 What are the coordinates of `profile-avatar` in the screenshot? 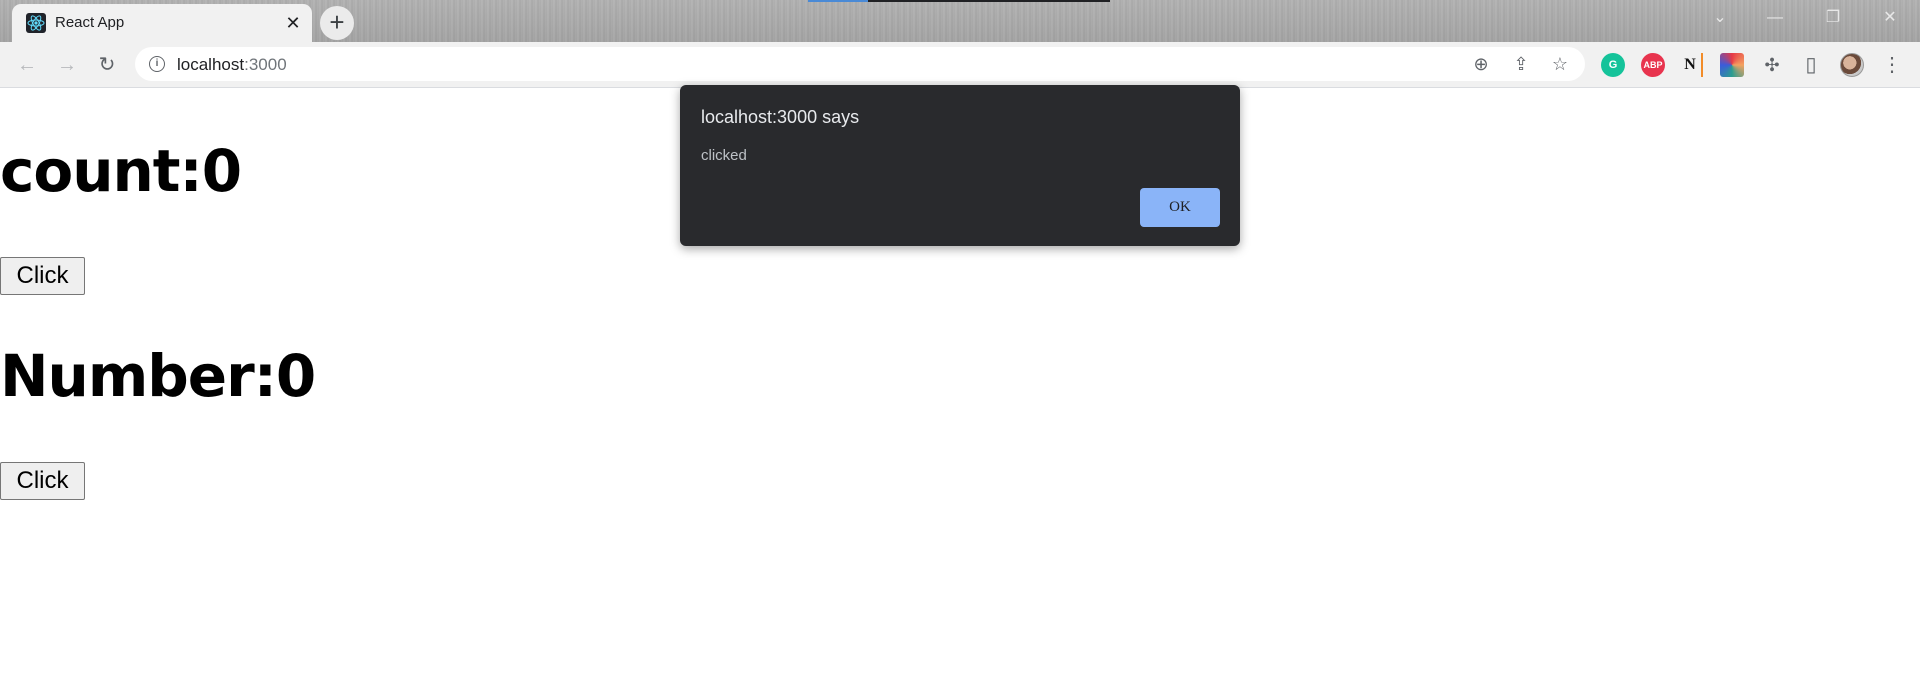 It's located at (1852, 65).